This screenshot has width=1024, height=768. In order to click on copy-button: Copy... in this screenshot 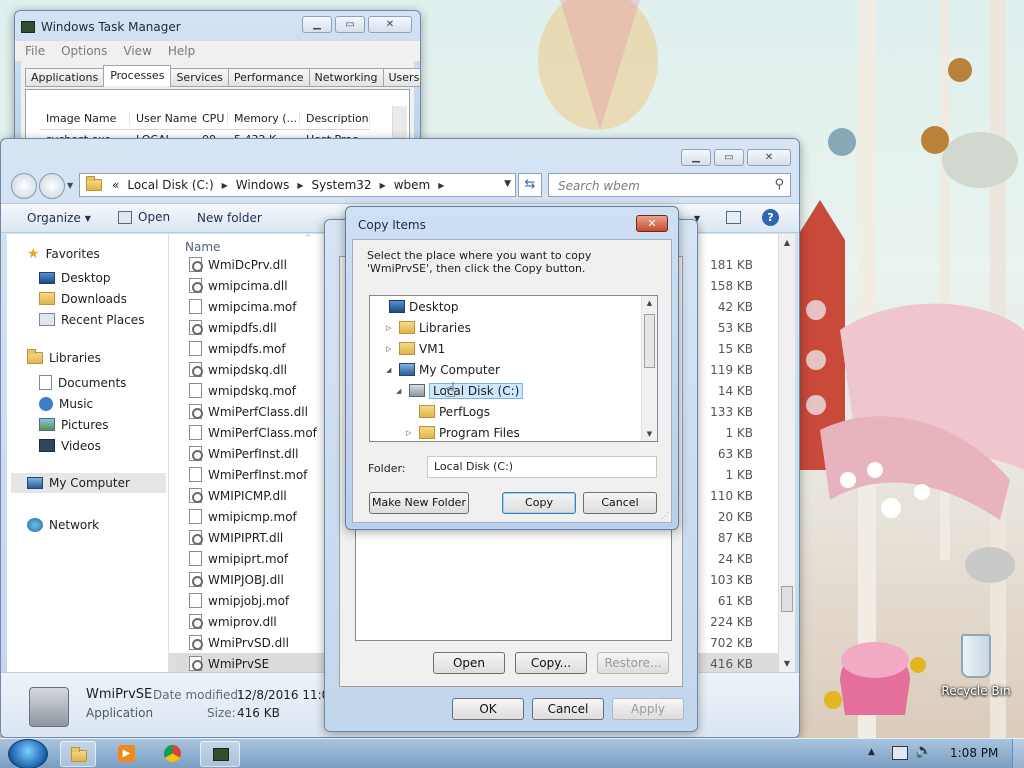, I will do `click(551, 663)`.